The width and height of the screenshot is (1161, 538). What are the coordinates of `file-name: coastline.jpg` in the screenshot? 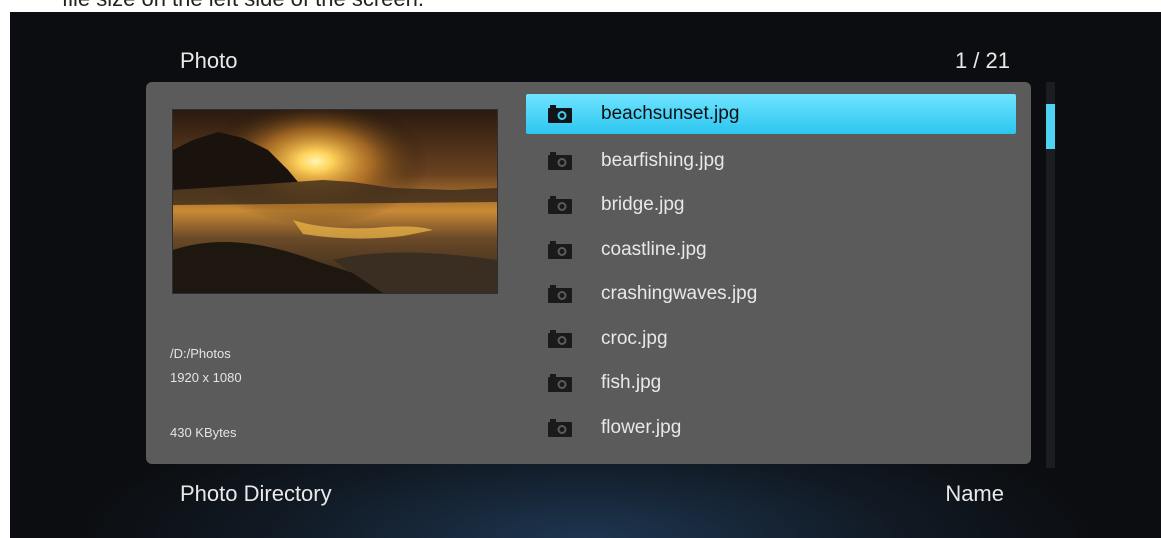 It's located at (654, 249).